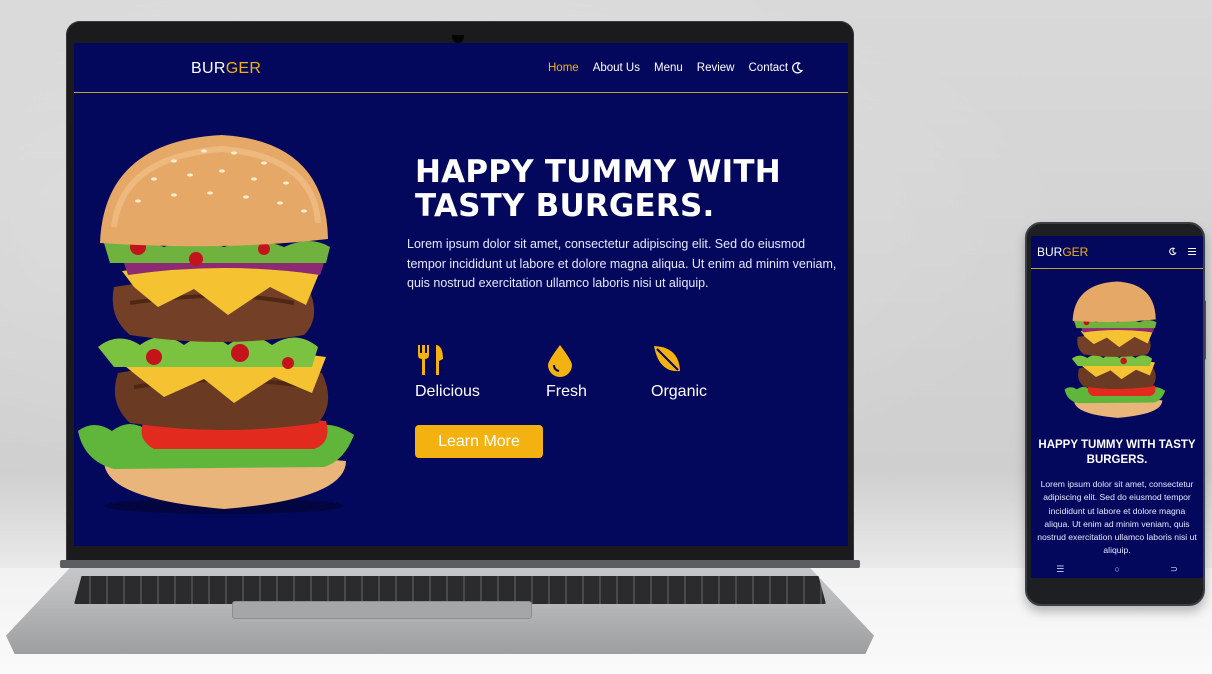  Describe the element at coordinates (560, 361) in the screenshot. I see `droplet-icon` at that location.